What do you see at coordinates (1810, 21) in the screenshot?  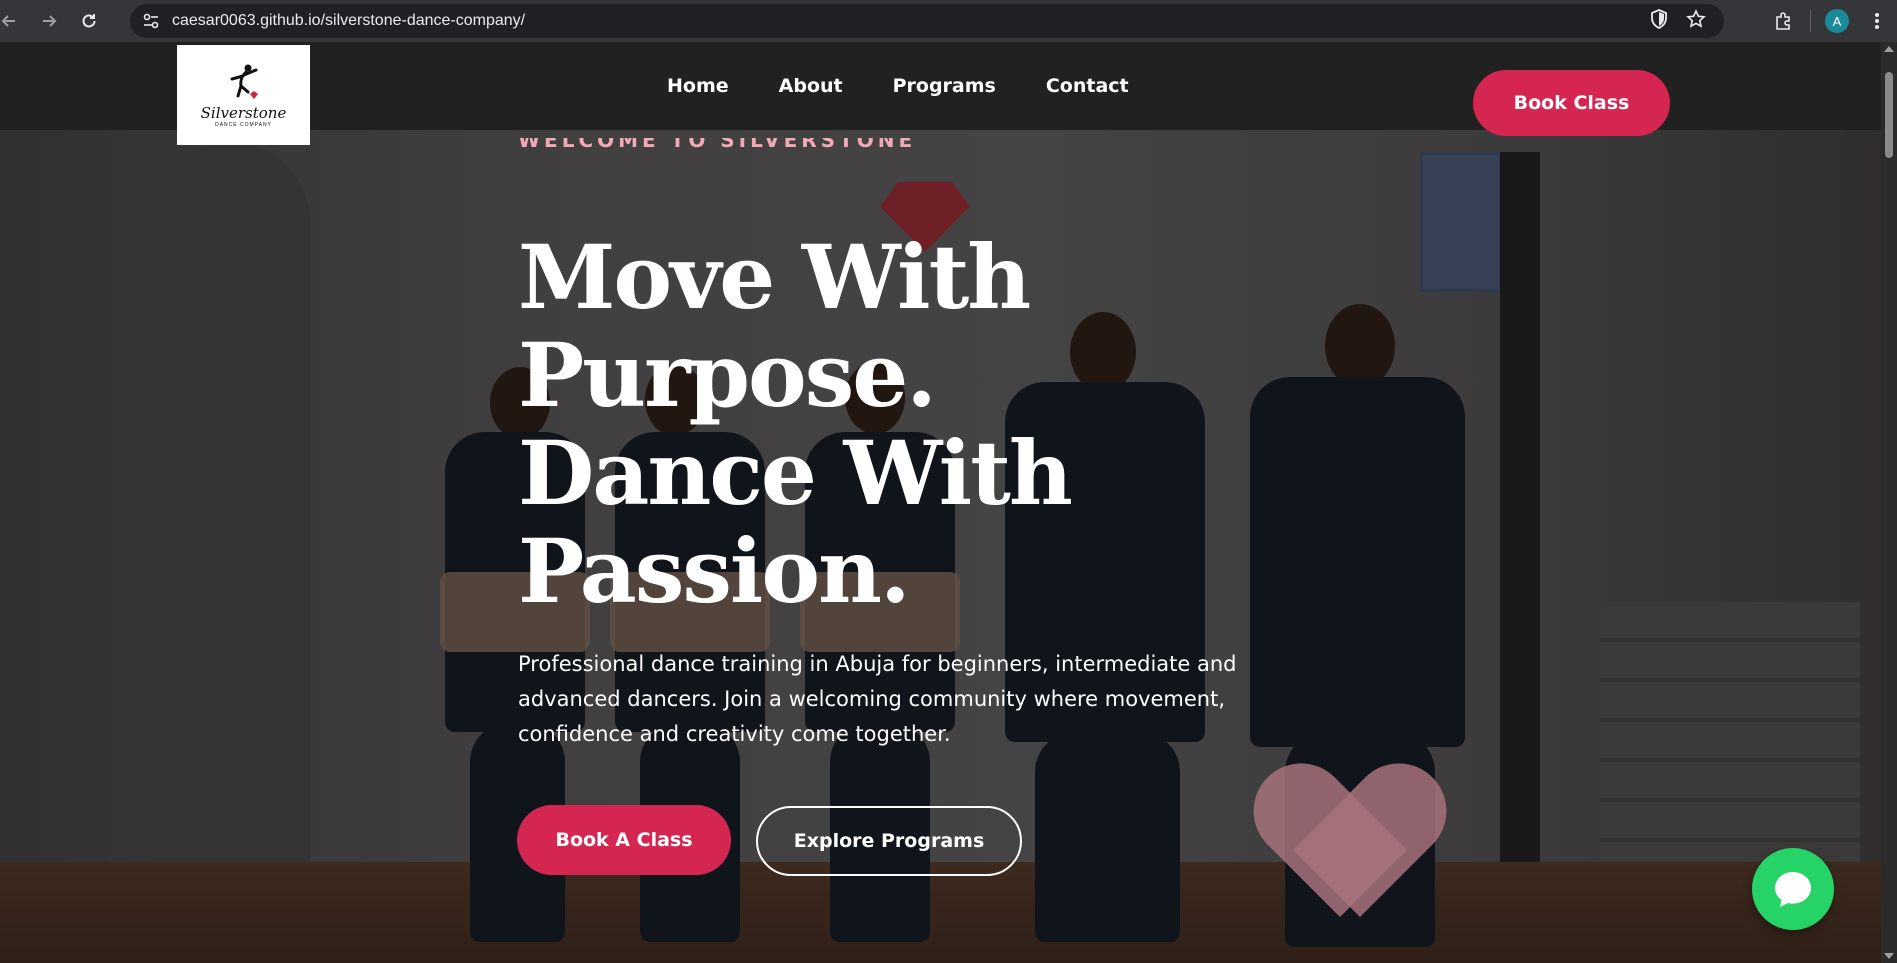 I see `toolbar-divider` at bounding box center [1810, 21].